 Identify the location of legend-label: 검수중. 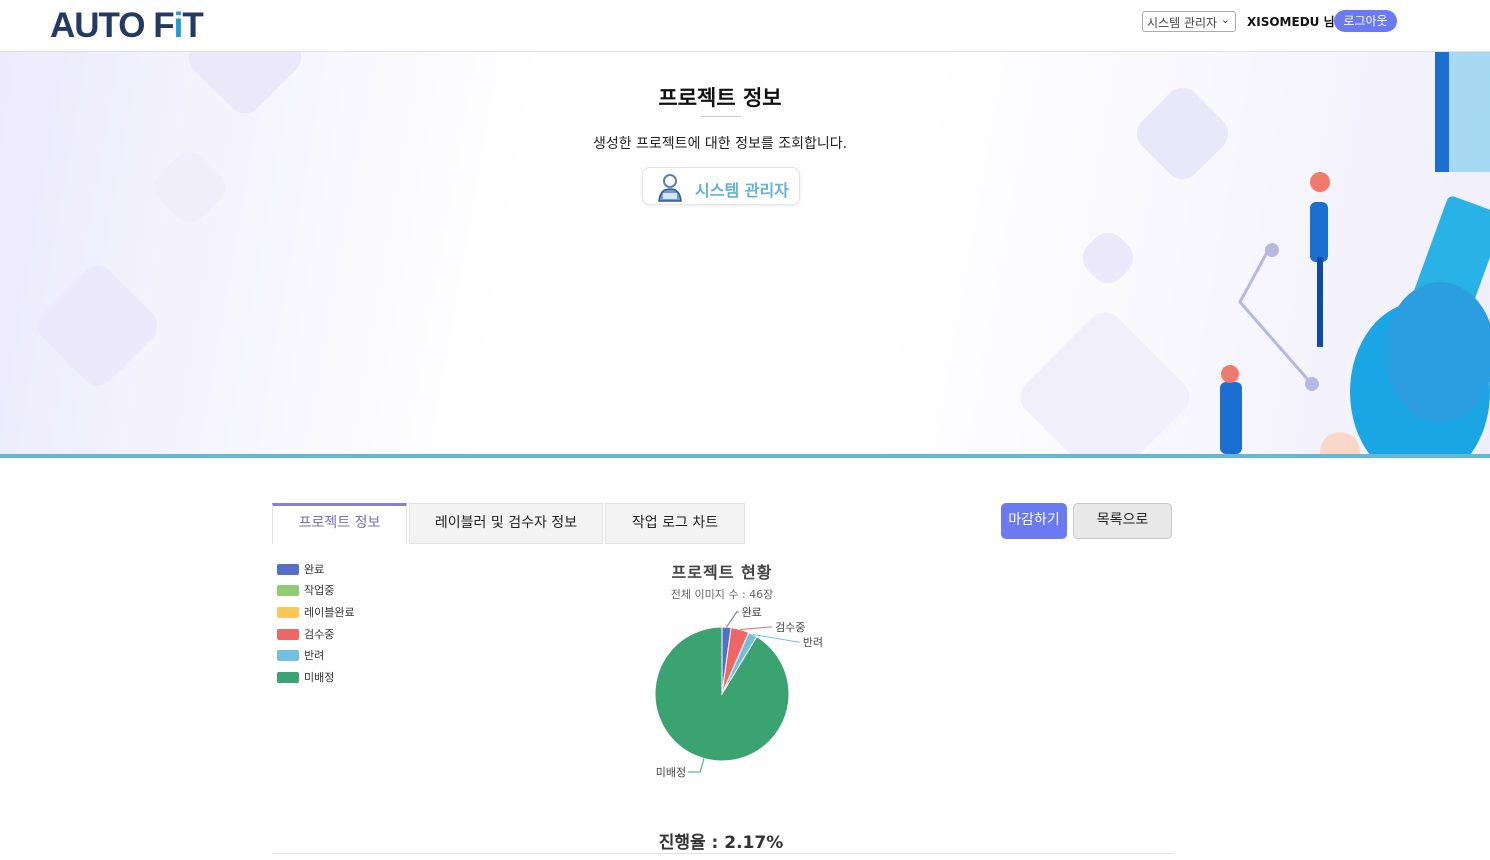
(319, 634).